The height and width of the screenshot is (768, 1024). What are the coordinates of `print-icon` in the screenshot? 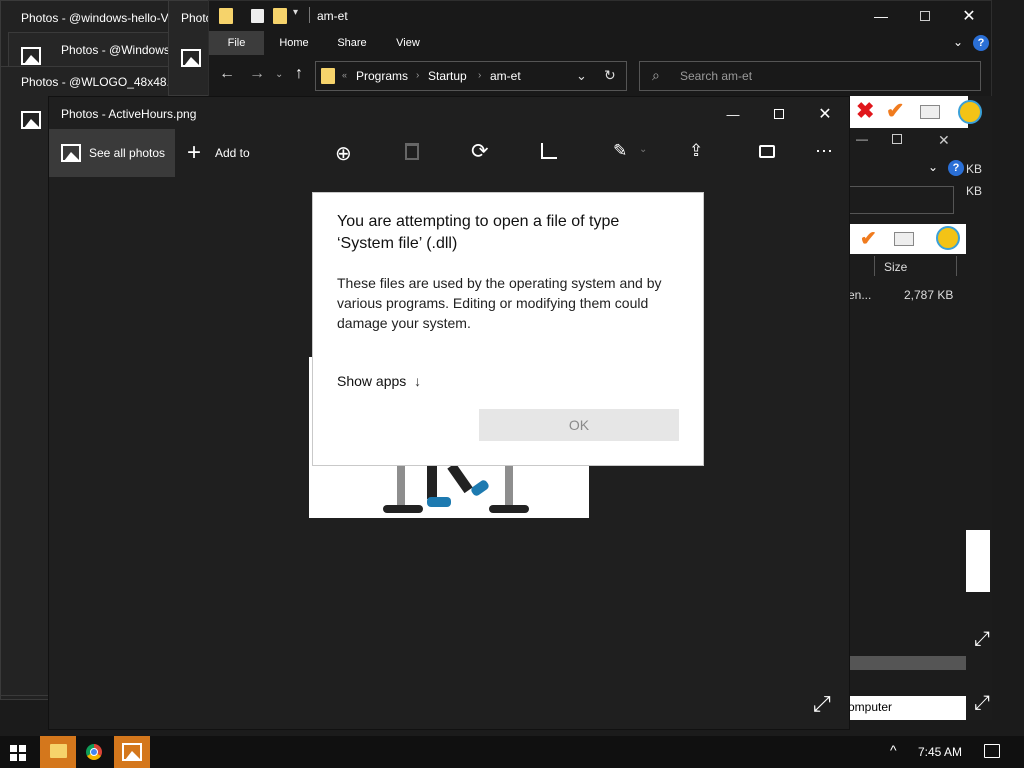 It's located at (767, 151).